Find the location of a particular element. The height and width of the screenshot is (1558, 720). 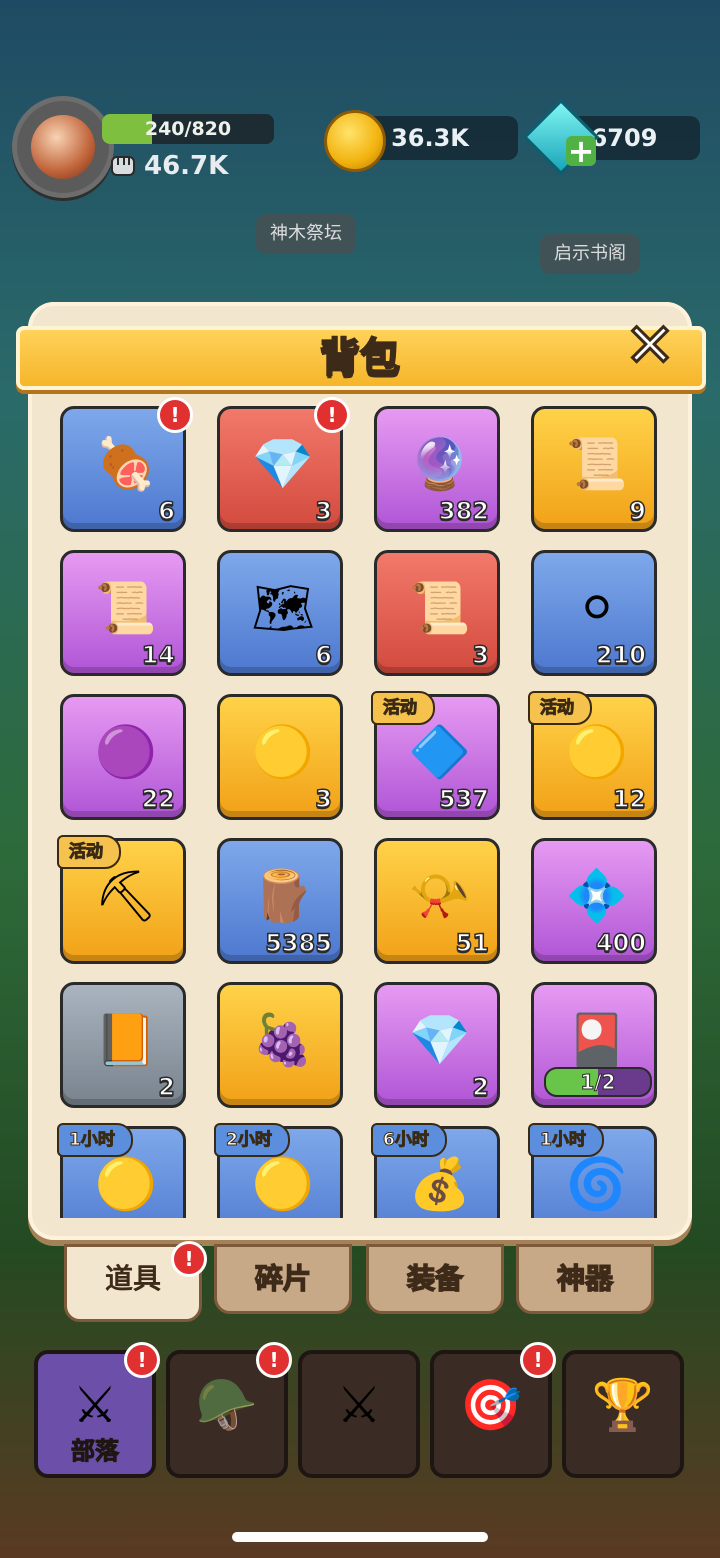

berry-icon: 🍇 is located at coordinates (283, 1039).